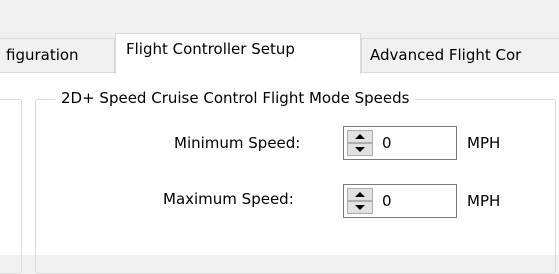  Describe the element at coordinates (484, 143) in the screenshot. I see `minimum-speed-unit: MPH` at that location.